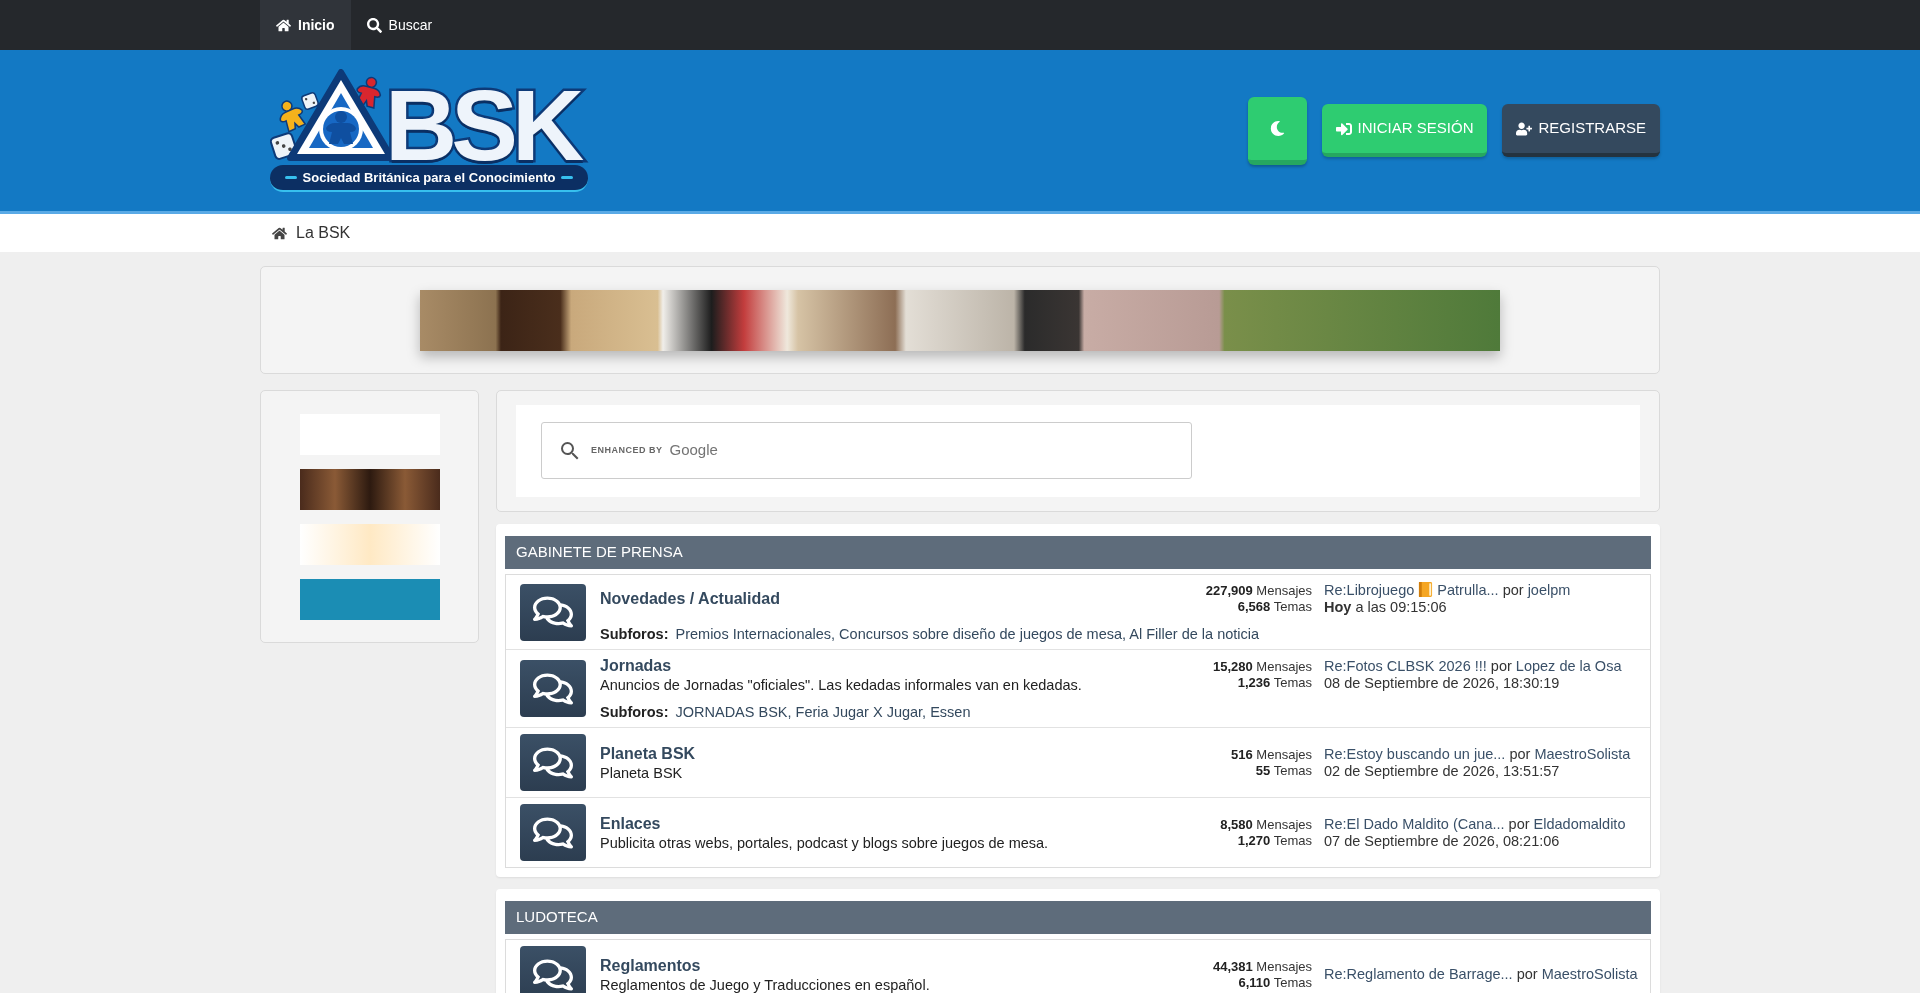  Describe the element at coordinates (1271, 754) in the screenshot. I see `post-count: 516 Mensajes` at that location.